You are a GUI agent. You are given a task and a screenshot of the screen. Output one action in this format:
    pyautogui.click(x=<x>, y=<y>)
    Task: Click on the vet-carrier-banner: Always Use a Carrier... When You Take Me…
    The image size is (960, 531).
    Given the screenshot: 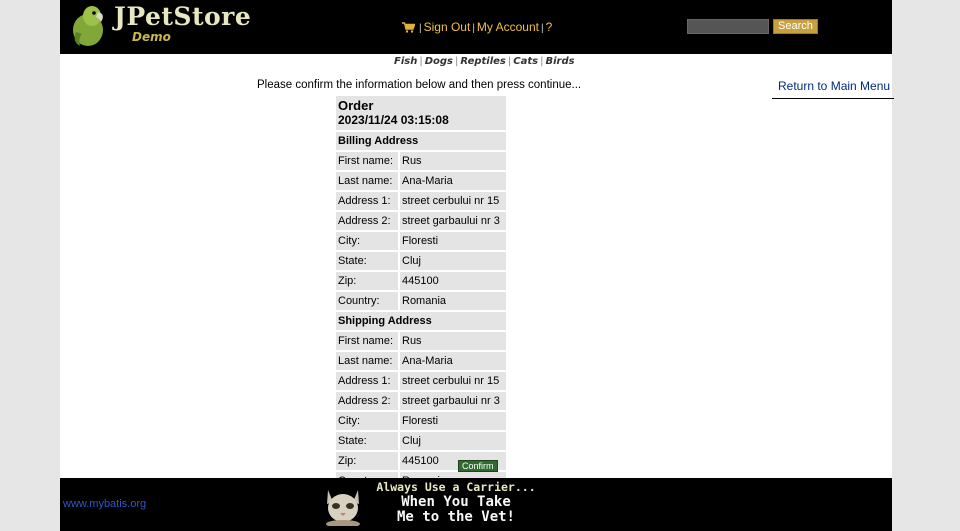 What is the action you would take?
    pyautogui.click(x=433, y=503)
    